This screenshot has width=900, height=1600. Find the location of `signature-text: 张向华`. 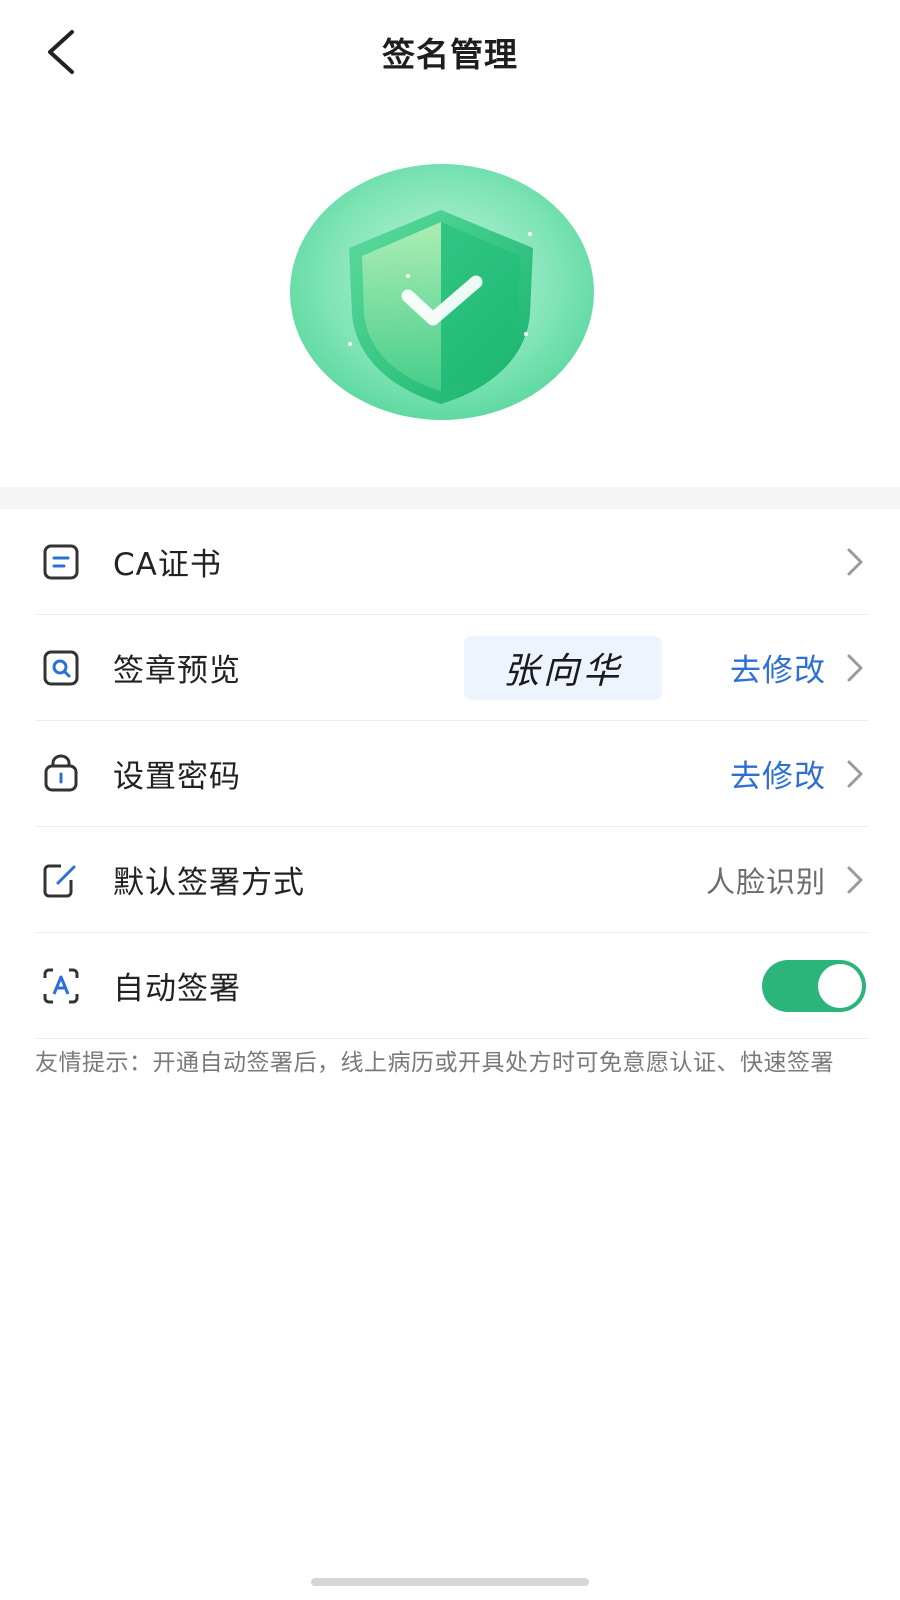

signature-text: 张向华 is located at coordinates (562, 671).